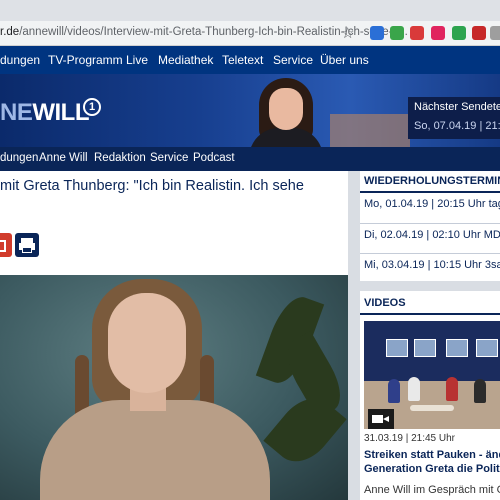 Image resolution: width=500 pixels, height=500 pixels. Describe the element at coordinates (432, 181) in the screenshot. I see `repeats-title: WIEDERHOLUNGSTERMINE` at that location.